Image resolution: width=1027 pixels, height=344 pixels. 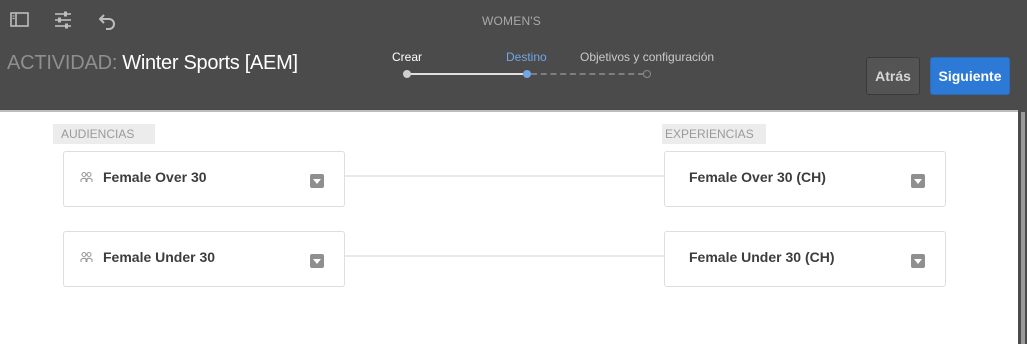 I want to click on window-title: WOMEN'S, so click(x=511, y=21).